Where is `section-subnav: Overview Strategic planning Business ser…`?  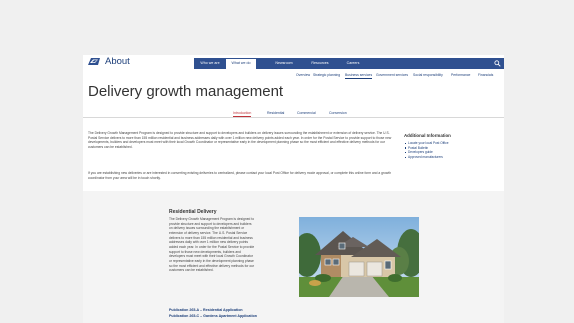
section-subnav: Overview Strategic planning Business ser… is located at coordinates (293, 75).